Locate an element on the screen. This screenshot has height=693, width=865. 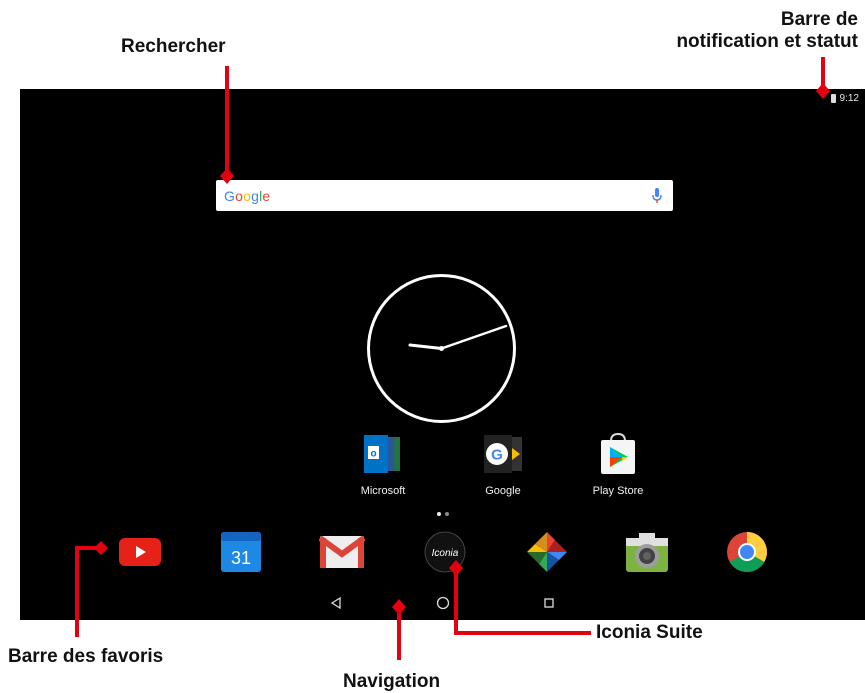
camera-icon is located at coordinates (647, 552).